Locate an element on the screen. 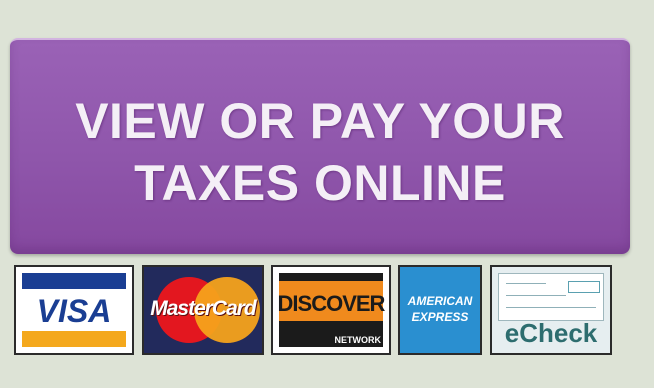 This screenshot has width=654, height=388. button-label-line1: VIEW OR PAY YOUR is located at coordinates (320, 121).